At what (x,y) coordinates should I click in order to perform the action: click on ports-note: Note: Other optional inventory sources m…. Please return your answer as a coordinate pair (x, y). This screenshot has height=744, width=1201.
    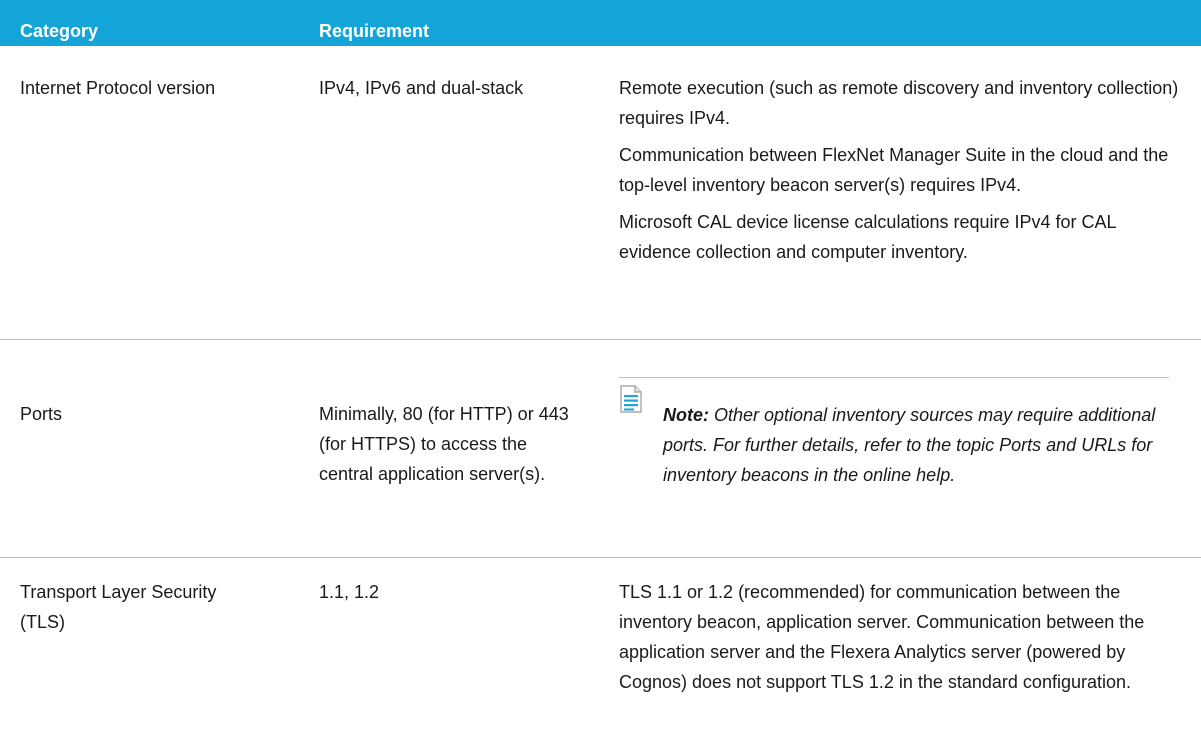
    Looking at the image, I should click on (913, 445).